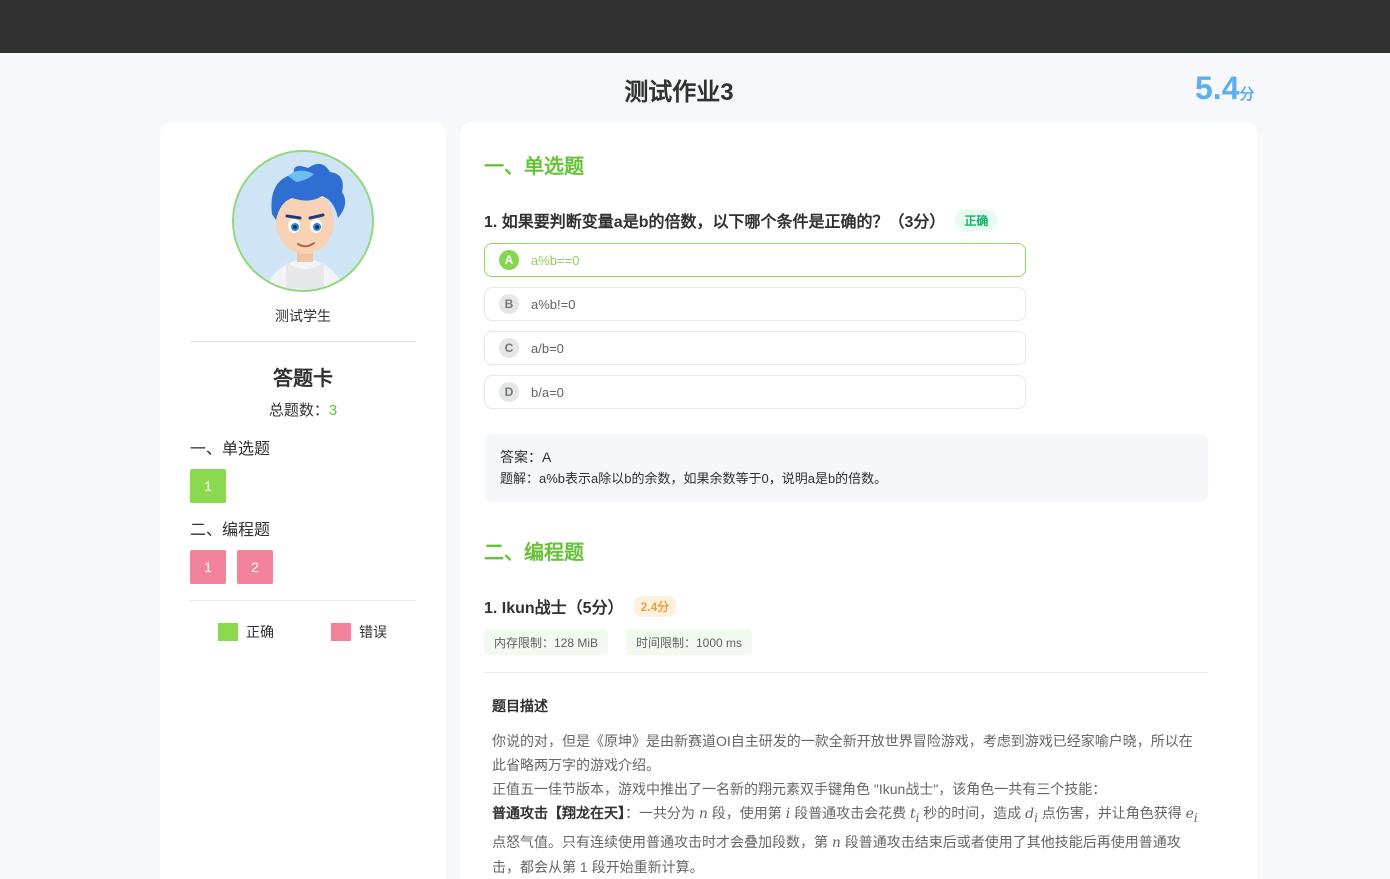 The width and height of the screenshot is (1390, 879). Describe the element at coordinates (694, 478) in the screenshot. I see `explanation-text: 题解：a%b表示a除以b的余数，如果余数等于0，说明a是b的倍数。` at that location.